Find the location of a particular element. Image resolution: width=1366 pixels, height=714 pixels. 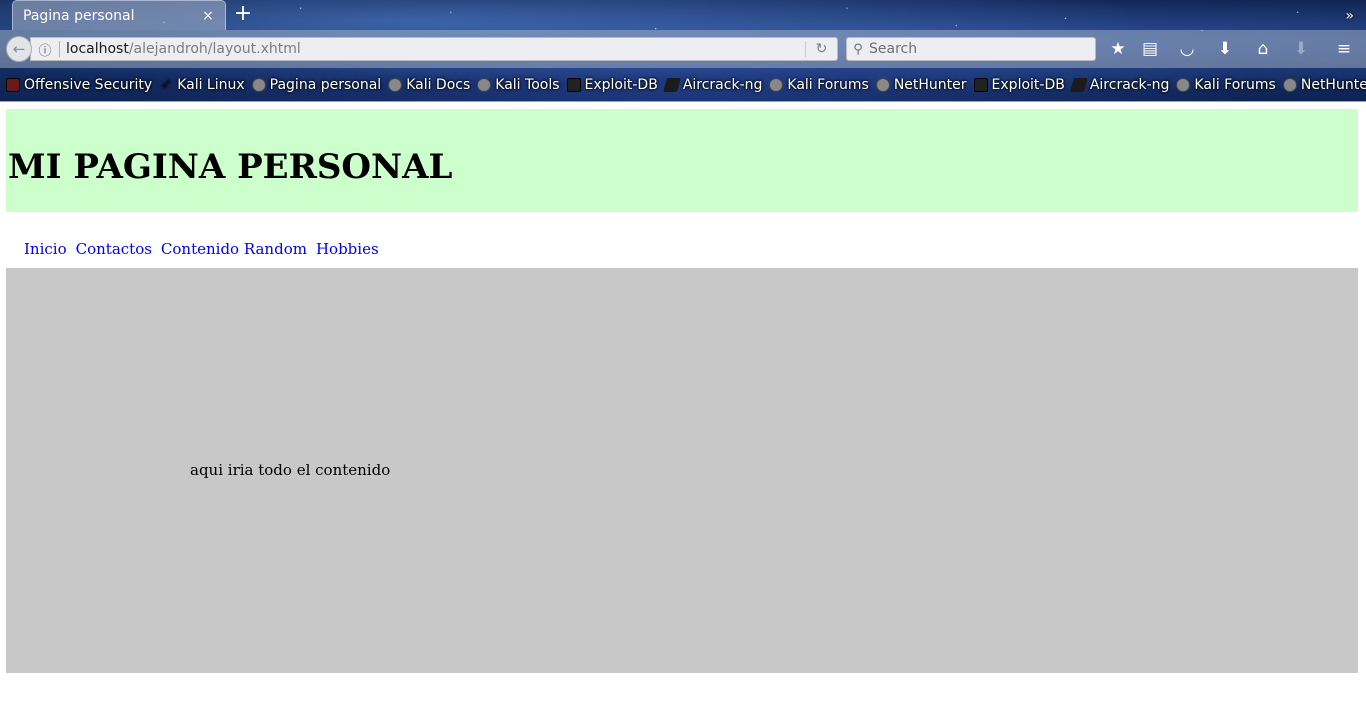

menu-link-contenido-random: Contenido Random is located at coordinates (234, 249).